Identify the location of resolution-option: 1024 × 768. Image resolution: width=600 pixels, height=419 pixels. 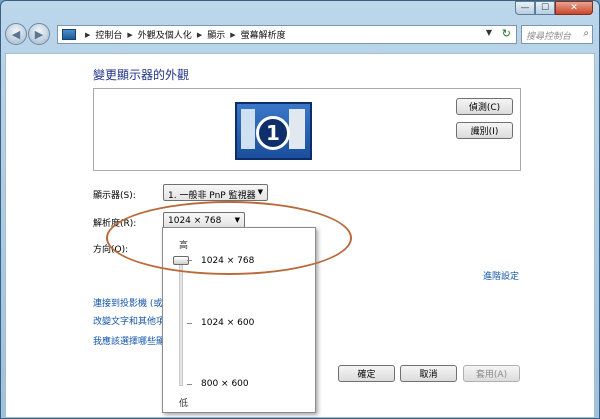
(227, 261).